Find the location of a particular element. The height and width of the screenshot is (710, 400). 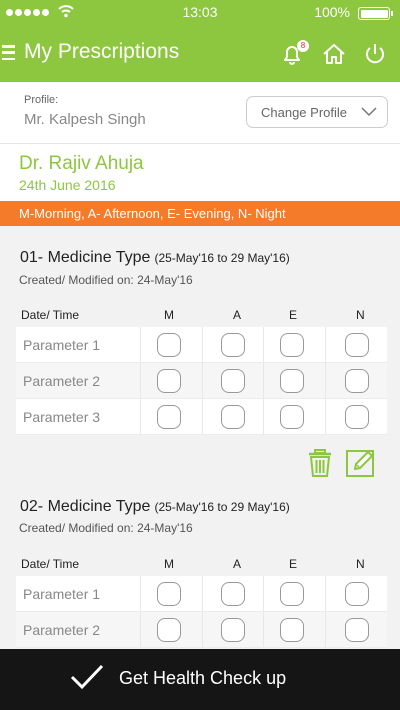

doctor-section: Dr. Rajiv Ahuja 24th June 2016 is located at coordinates (200, 172).